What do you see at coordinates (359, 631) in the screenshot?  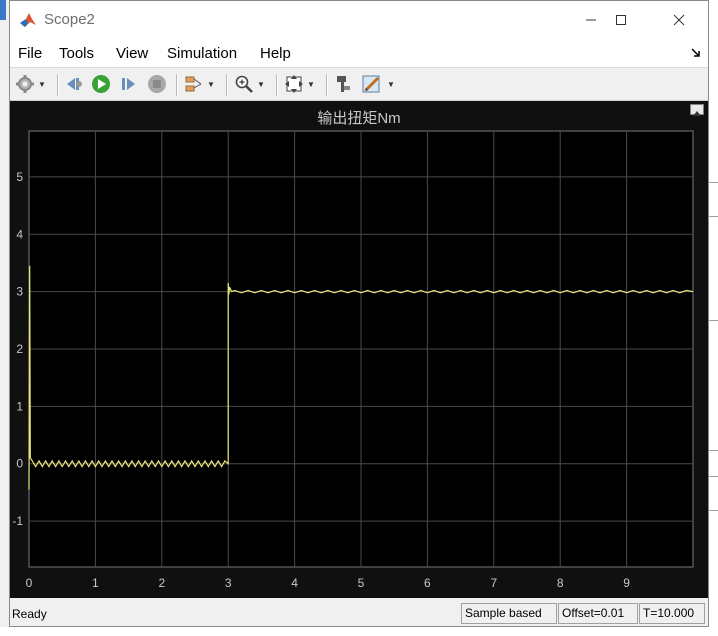 I see `background-app-bottom` at bounding box center [359, 631].